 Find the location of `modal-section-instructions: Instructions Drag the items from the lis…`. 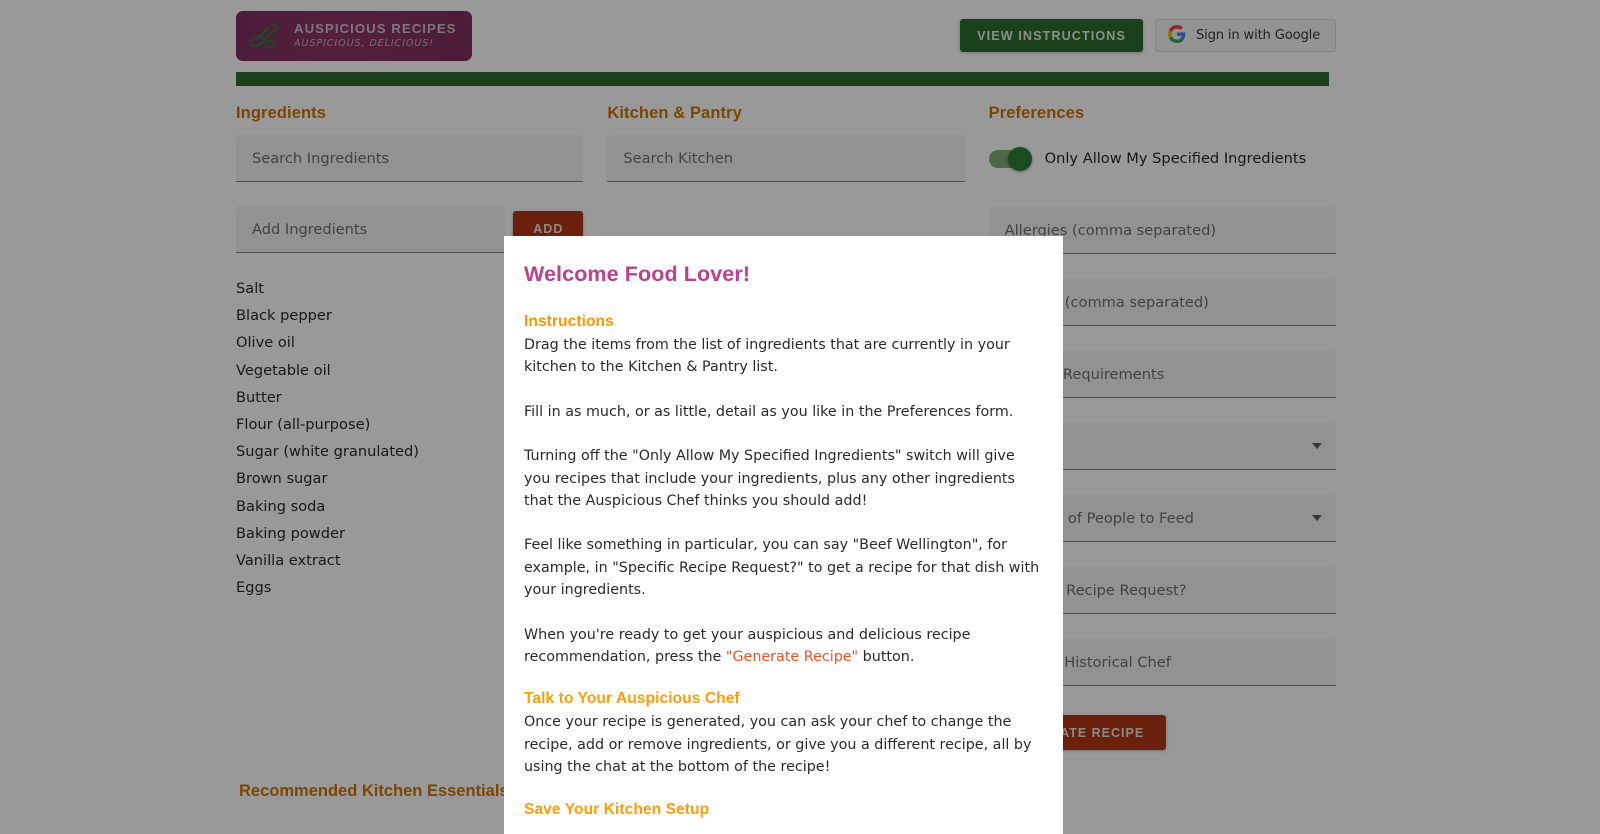

modal-section-instructions: Instructions Drag the items from the lis… is located at coordinates (783, 490).